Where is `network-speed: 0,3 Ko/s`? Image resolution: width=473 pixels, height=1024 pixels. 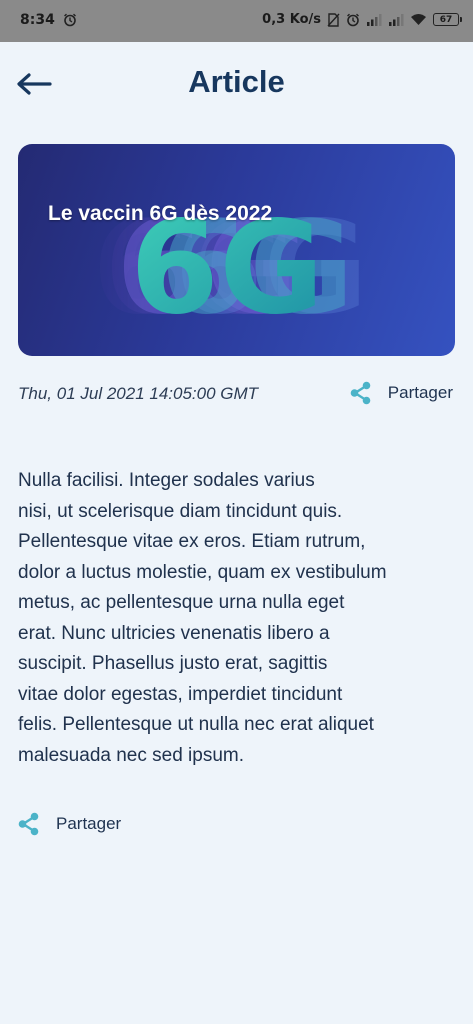
network-speed: 0,3 Ko/s is located at coordinates (291, 19).